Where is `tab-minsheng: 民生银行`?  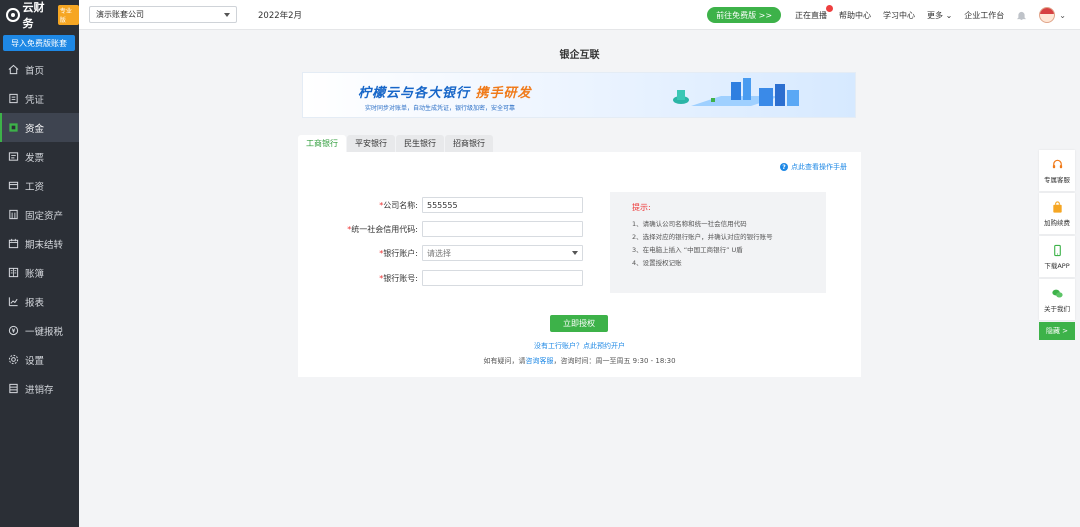 tab-minsheng: 民生银行 is located at coordinates (420, 143).